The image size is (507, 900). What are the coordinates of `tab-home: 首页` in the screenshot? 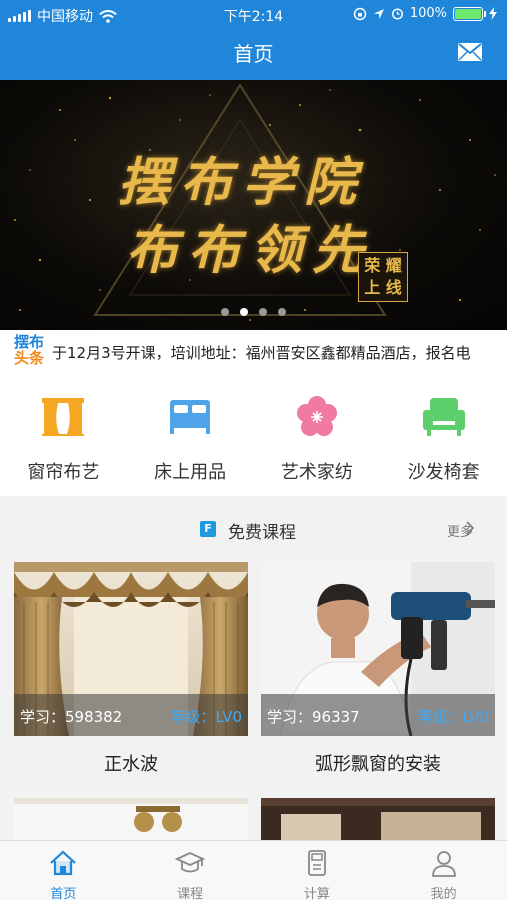 It's located at (63, 870).